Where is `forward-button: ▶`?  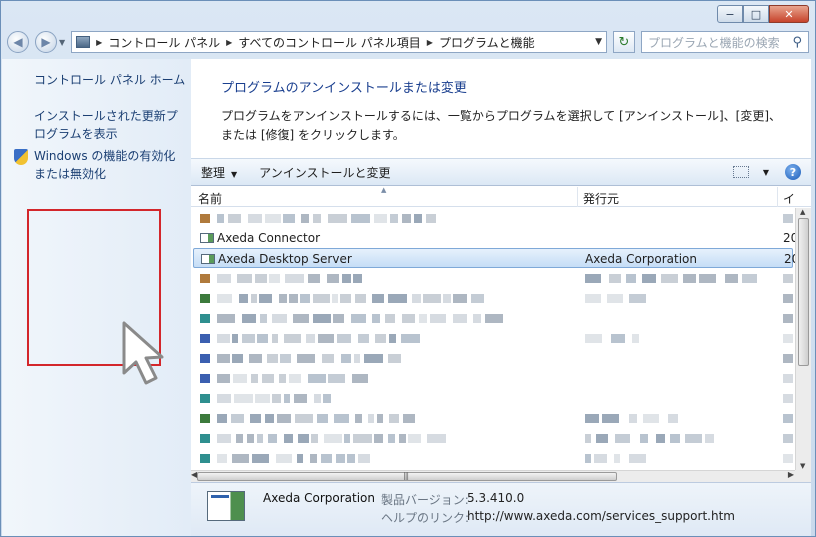
forward-button: ▶ is located at coordinates (46, 42).